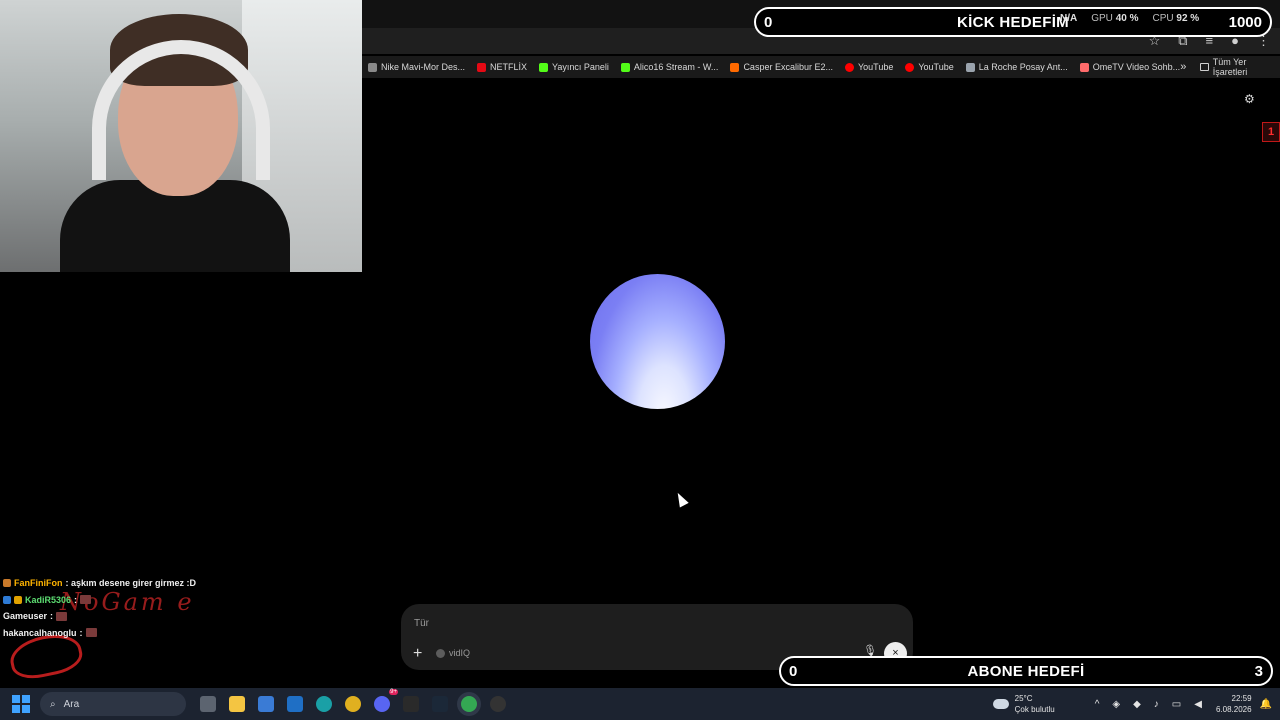 The image size is (1280, 720). I want to click on taskbar-apps: 9+, so click(353, 700).